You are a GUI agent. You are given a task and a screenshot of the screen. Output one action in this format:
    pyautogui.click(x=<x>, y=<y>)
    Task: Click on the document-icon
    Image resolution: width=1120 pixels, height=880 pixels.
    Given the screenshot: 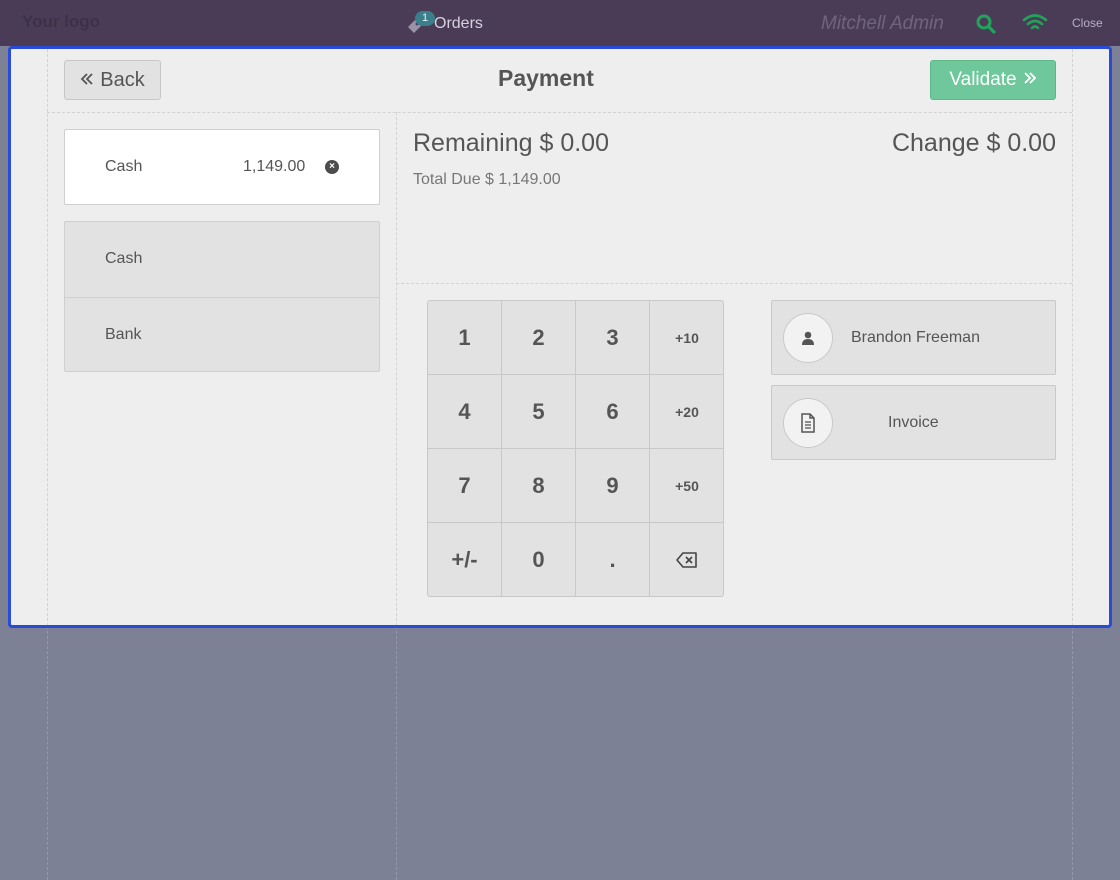 What is the action you would take?
    pyautogui.click(x=808, y=423)
    